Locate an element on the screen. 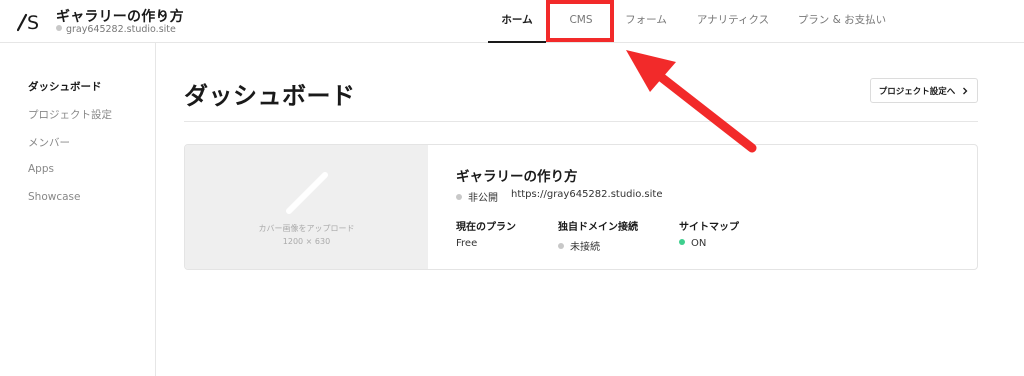  plan-value: Free is located at coordinates (467, 243).